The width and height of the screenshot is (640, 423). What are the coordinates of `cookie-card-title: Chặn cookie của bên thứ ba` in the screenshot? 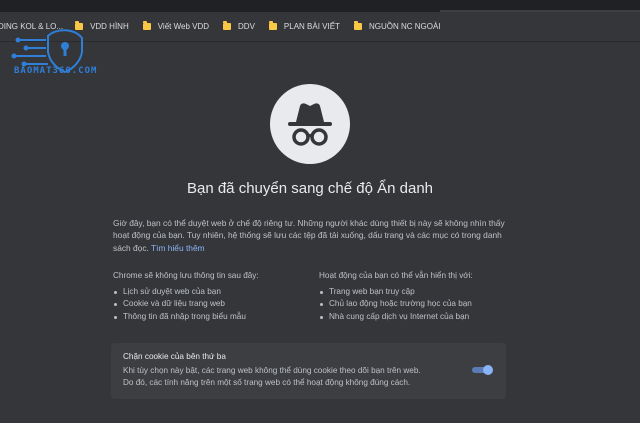 It's located at (174, 356).